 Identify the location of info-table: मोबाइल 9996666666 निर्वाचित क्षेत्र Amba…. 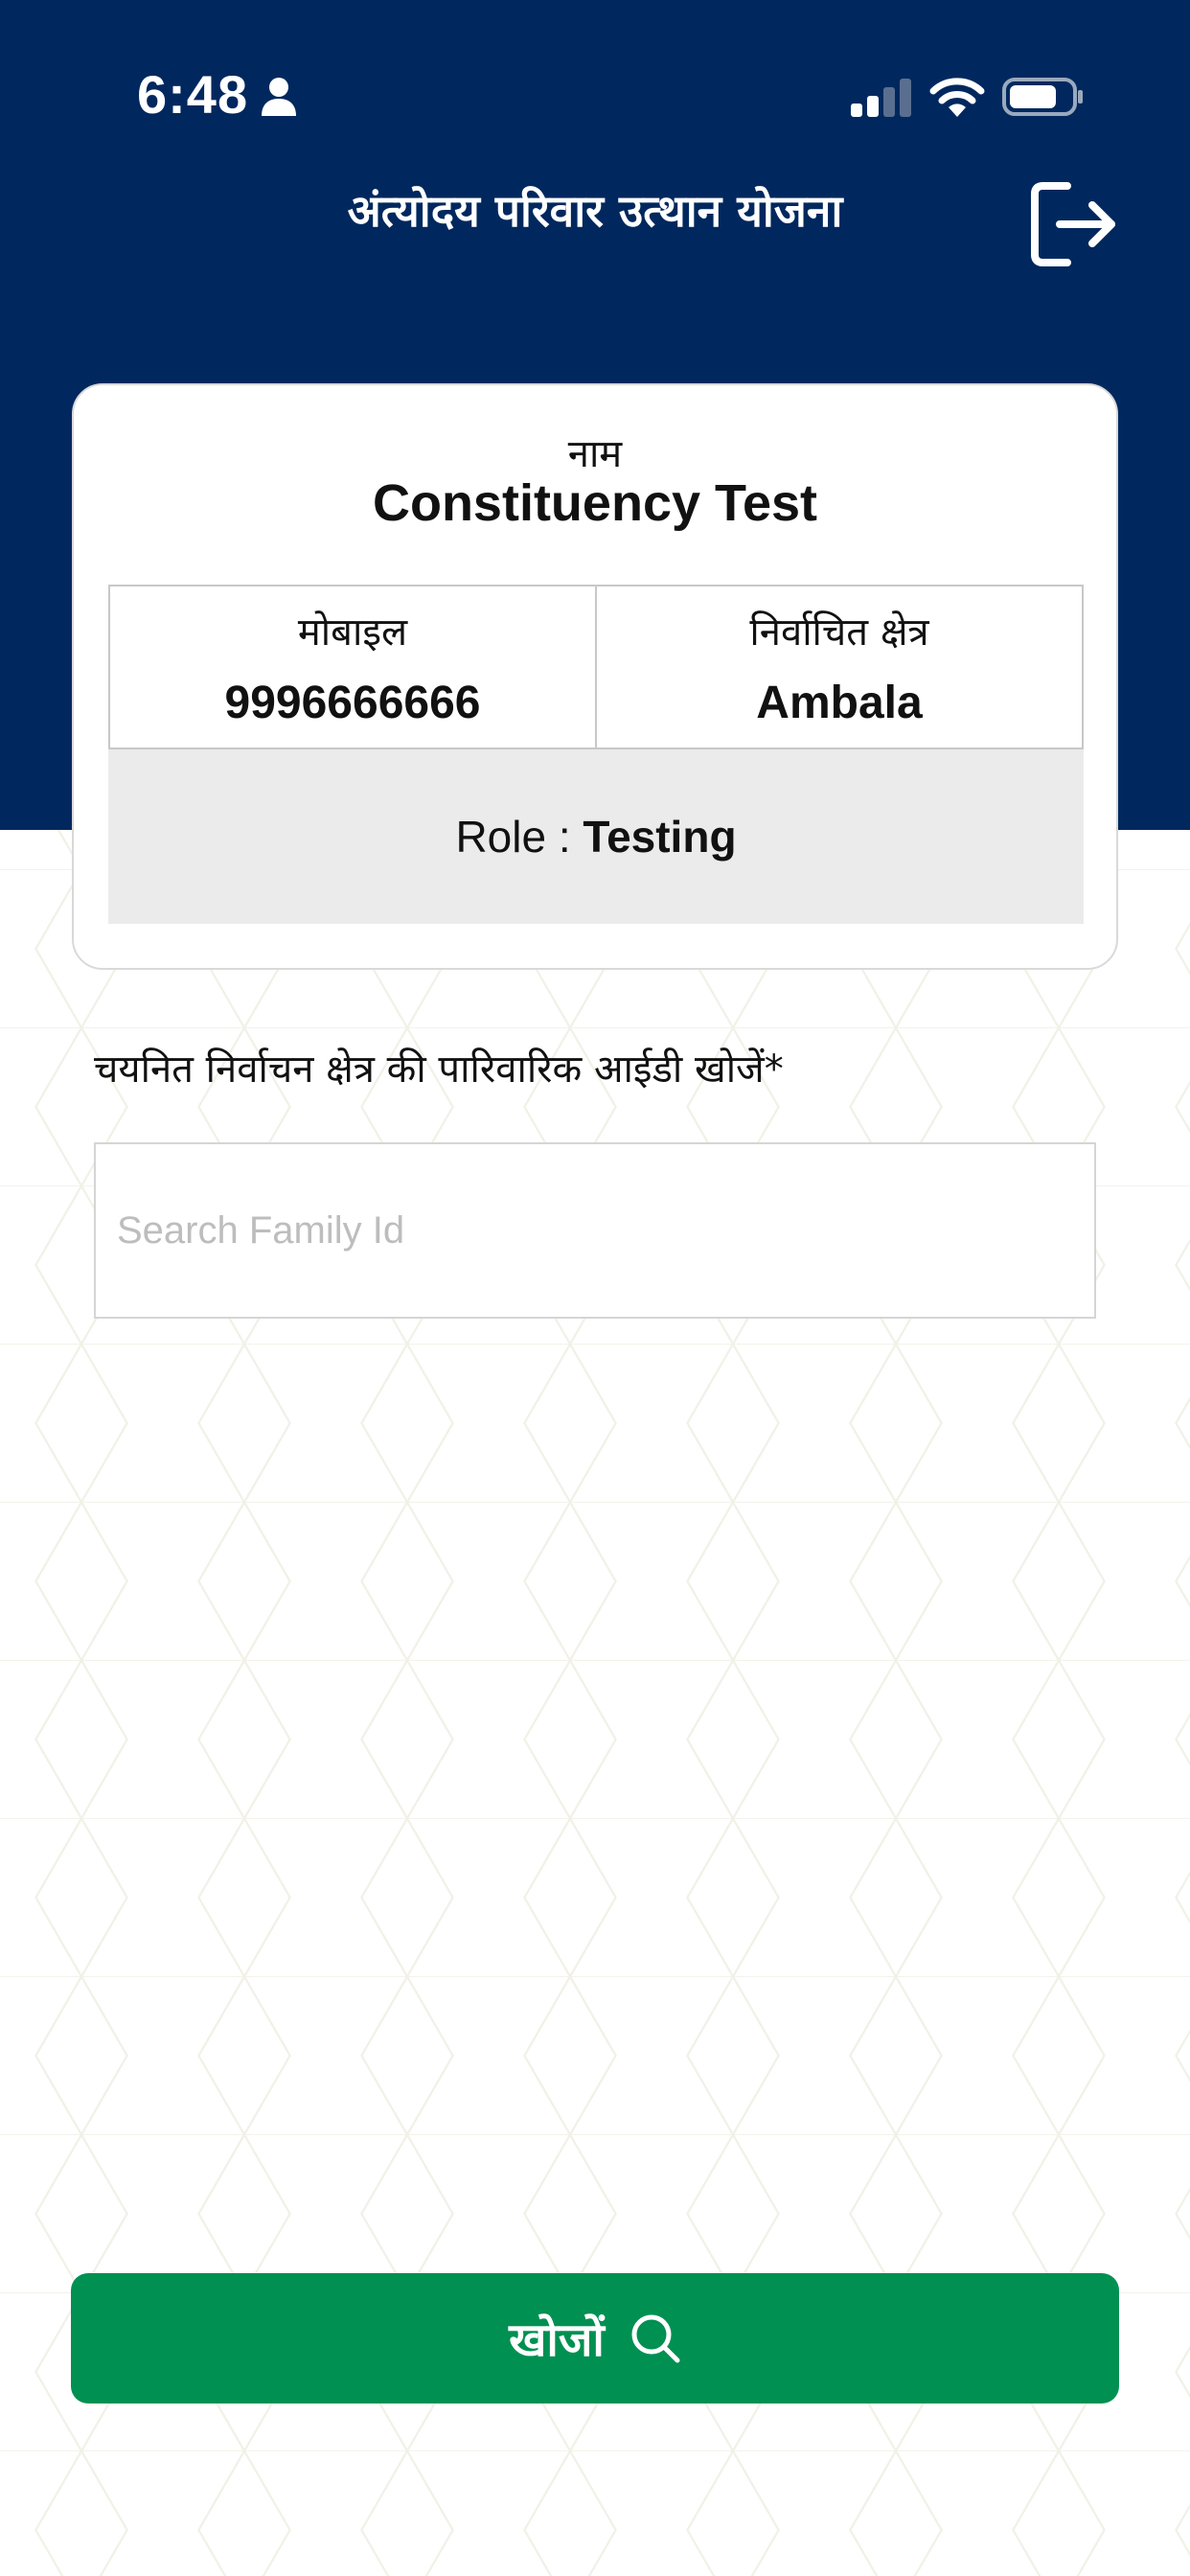
(596, 667).